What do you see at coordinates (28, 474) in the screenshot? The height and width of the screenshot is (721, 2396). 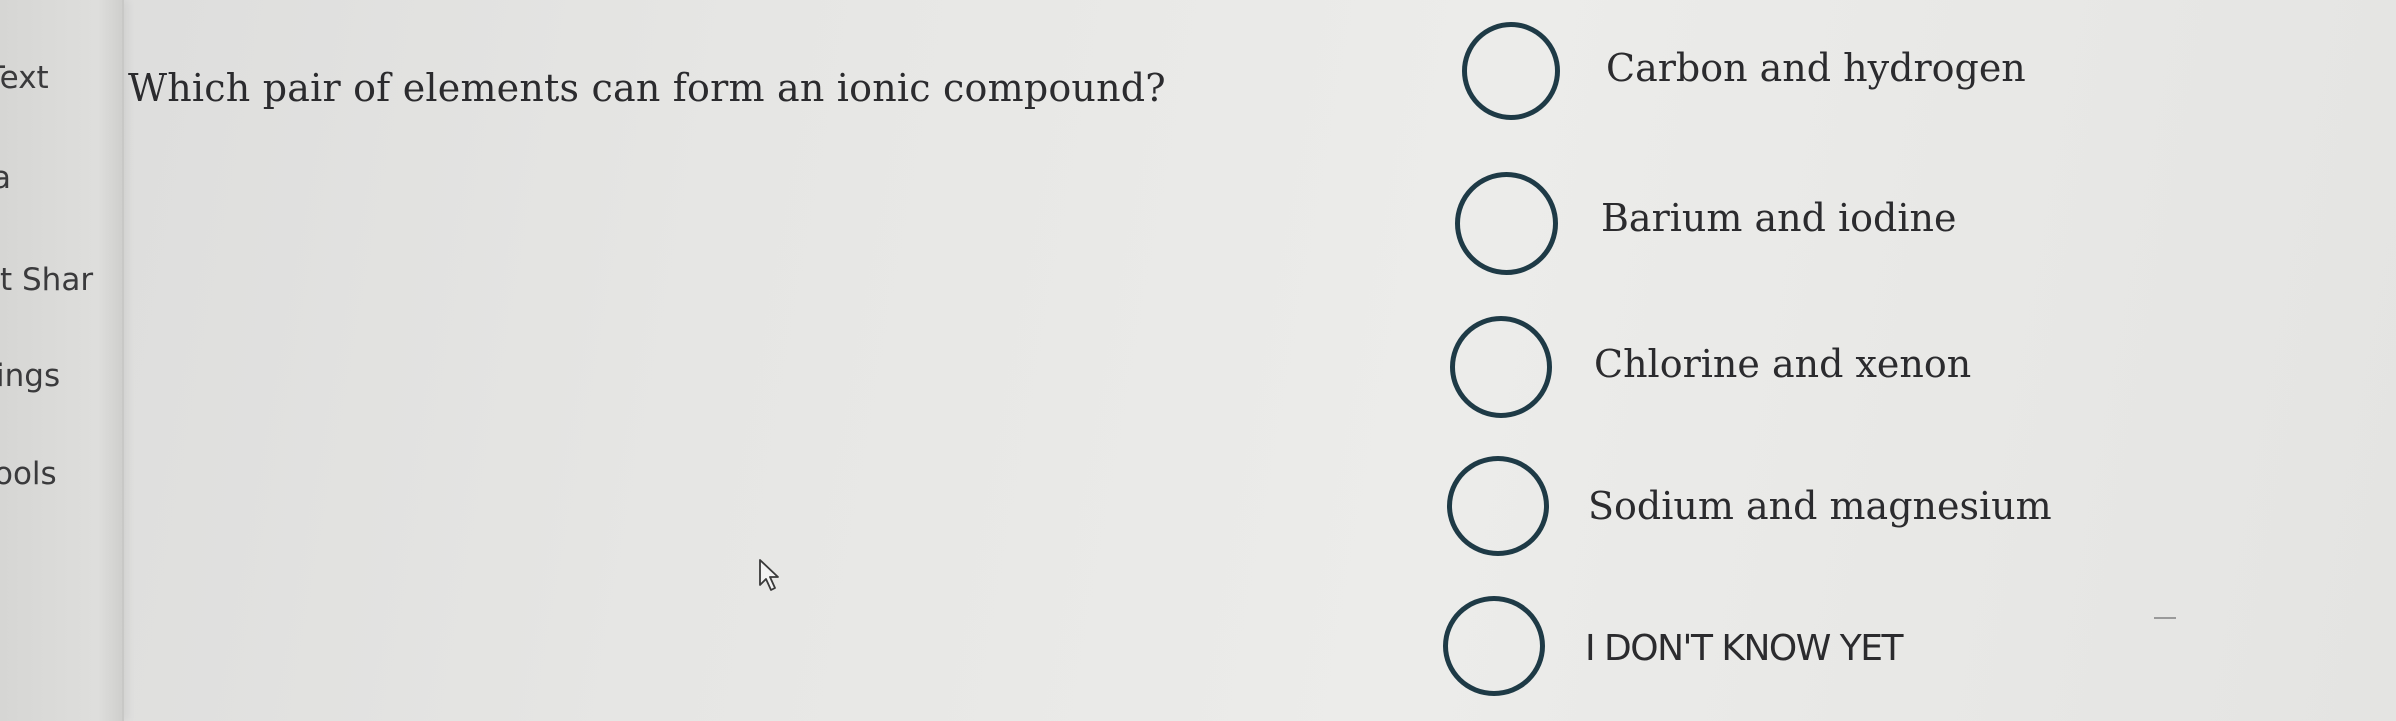 I see `sidebar-item-tools: ools` at bounding box center [28, 474].